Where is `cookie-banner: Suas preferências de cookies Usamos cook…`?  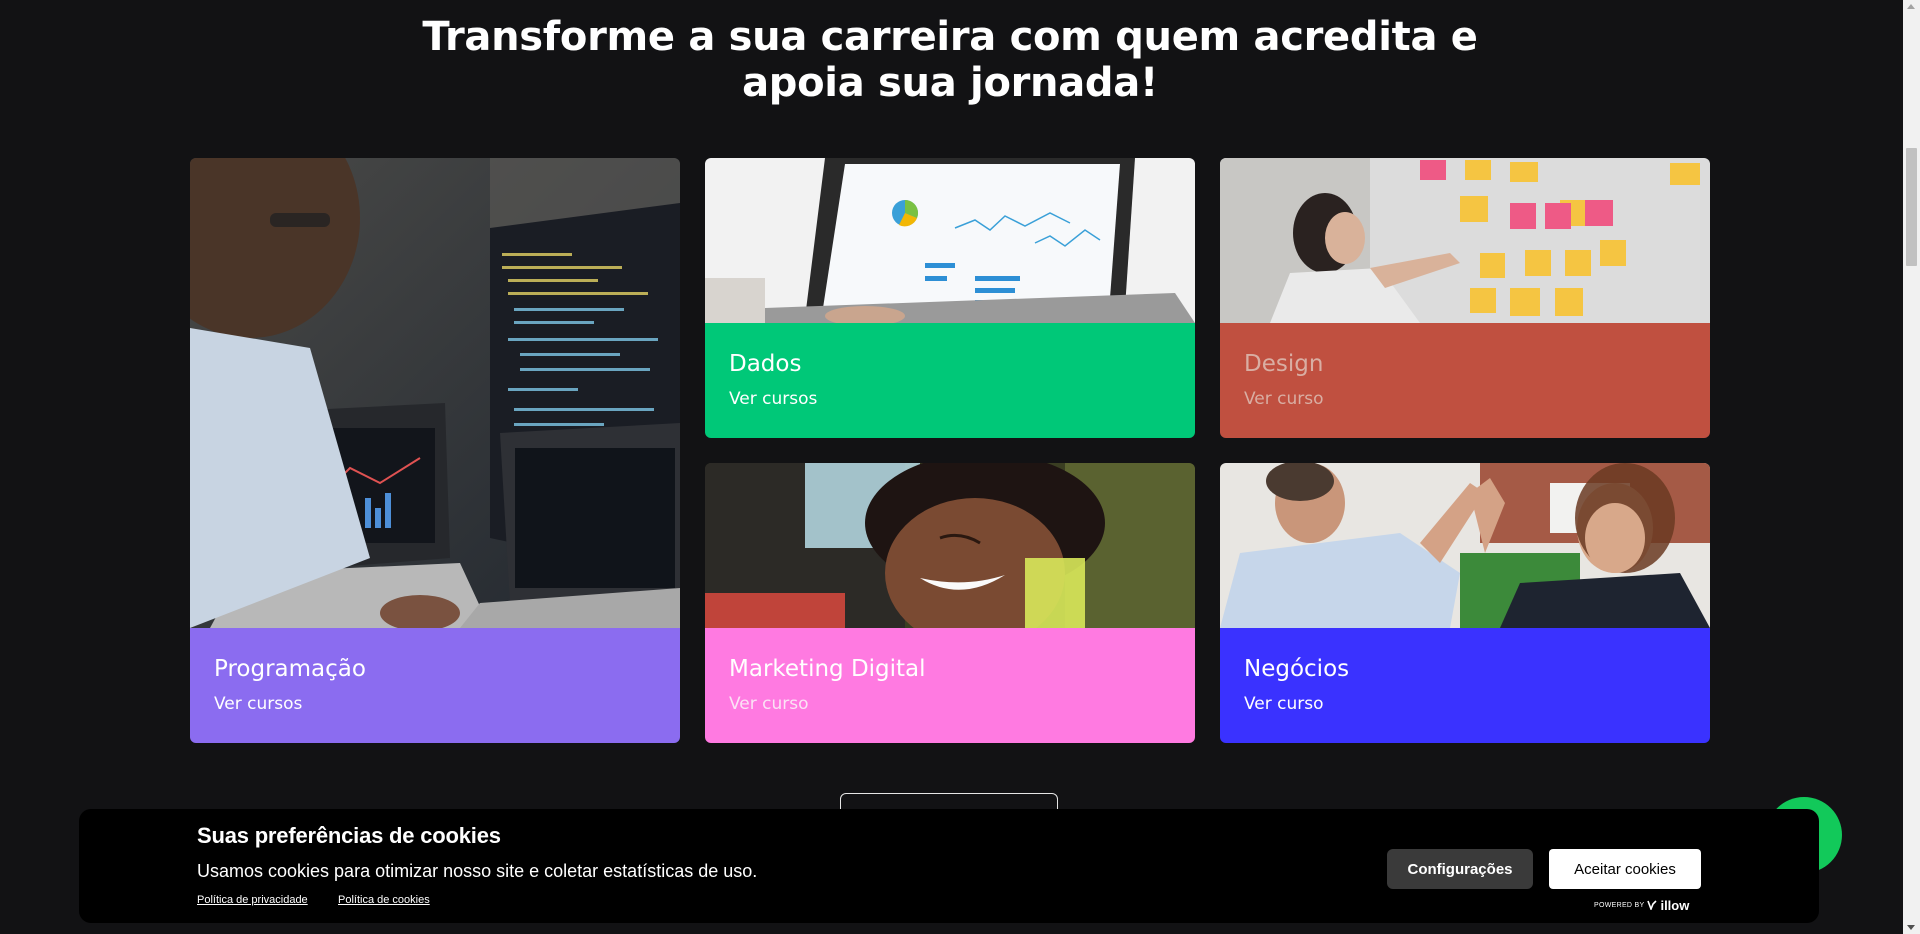
cookie-banner: Suas preferências de cookies Usamos cook… is located at coordinates (949, 866).